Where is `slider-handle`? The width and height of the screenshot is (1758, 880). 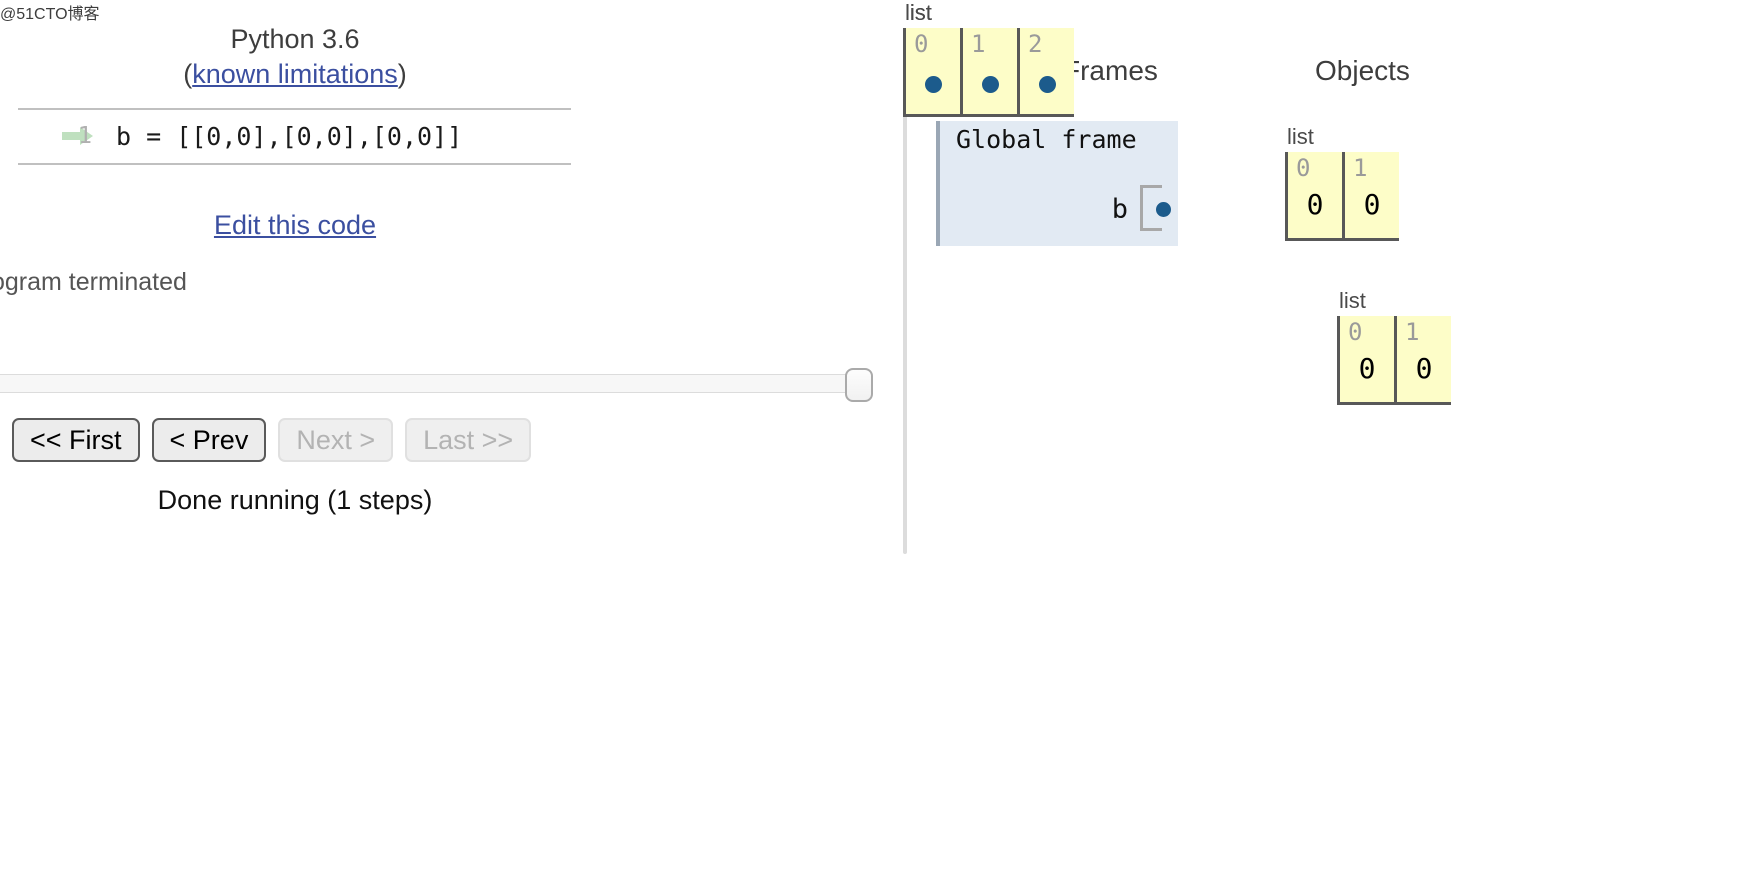
slider-handle is located at coordinates (859, 385).